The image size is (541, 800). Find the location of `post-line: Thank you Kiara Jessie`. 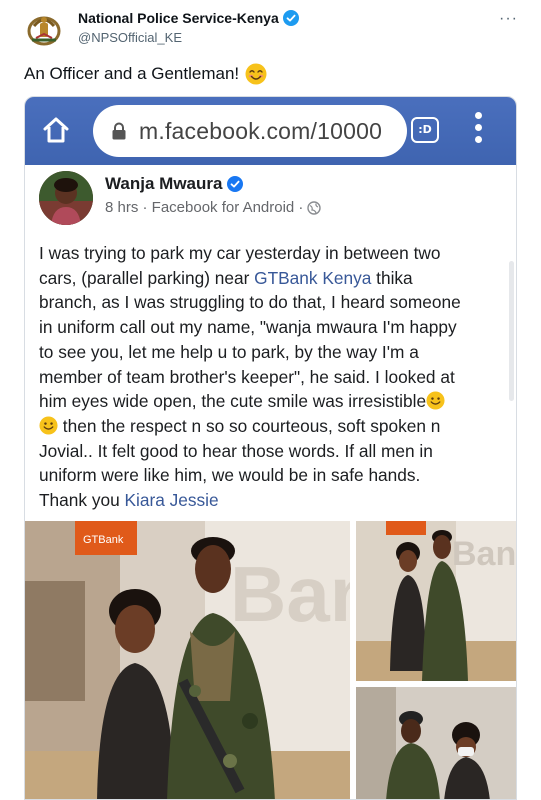

post-line: Thank you Kiara Jessie is located at coordinates (274, 500).